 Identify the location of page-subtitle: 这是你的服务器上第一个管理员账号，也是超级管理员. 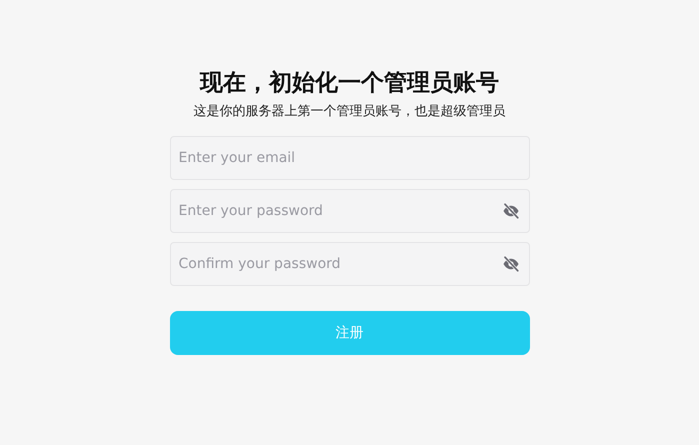
(349, 112).